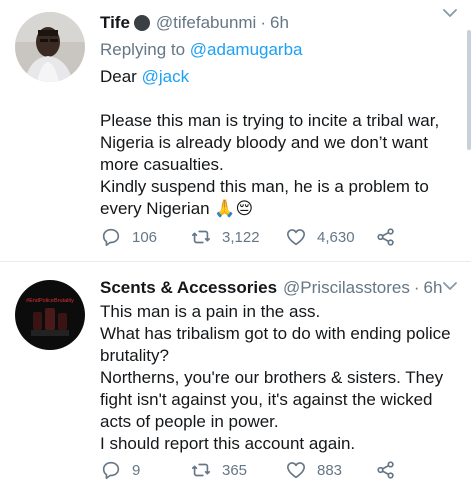  What do you see at coordinates (469, 90) in the screenshot?
I see `scrollbar` at bounding box center [469, 90].